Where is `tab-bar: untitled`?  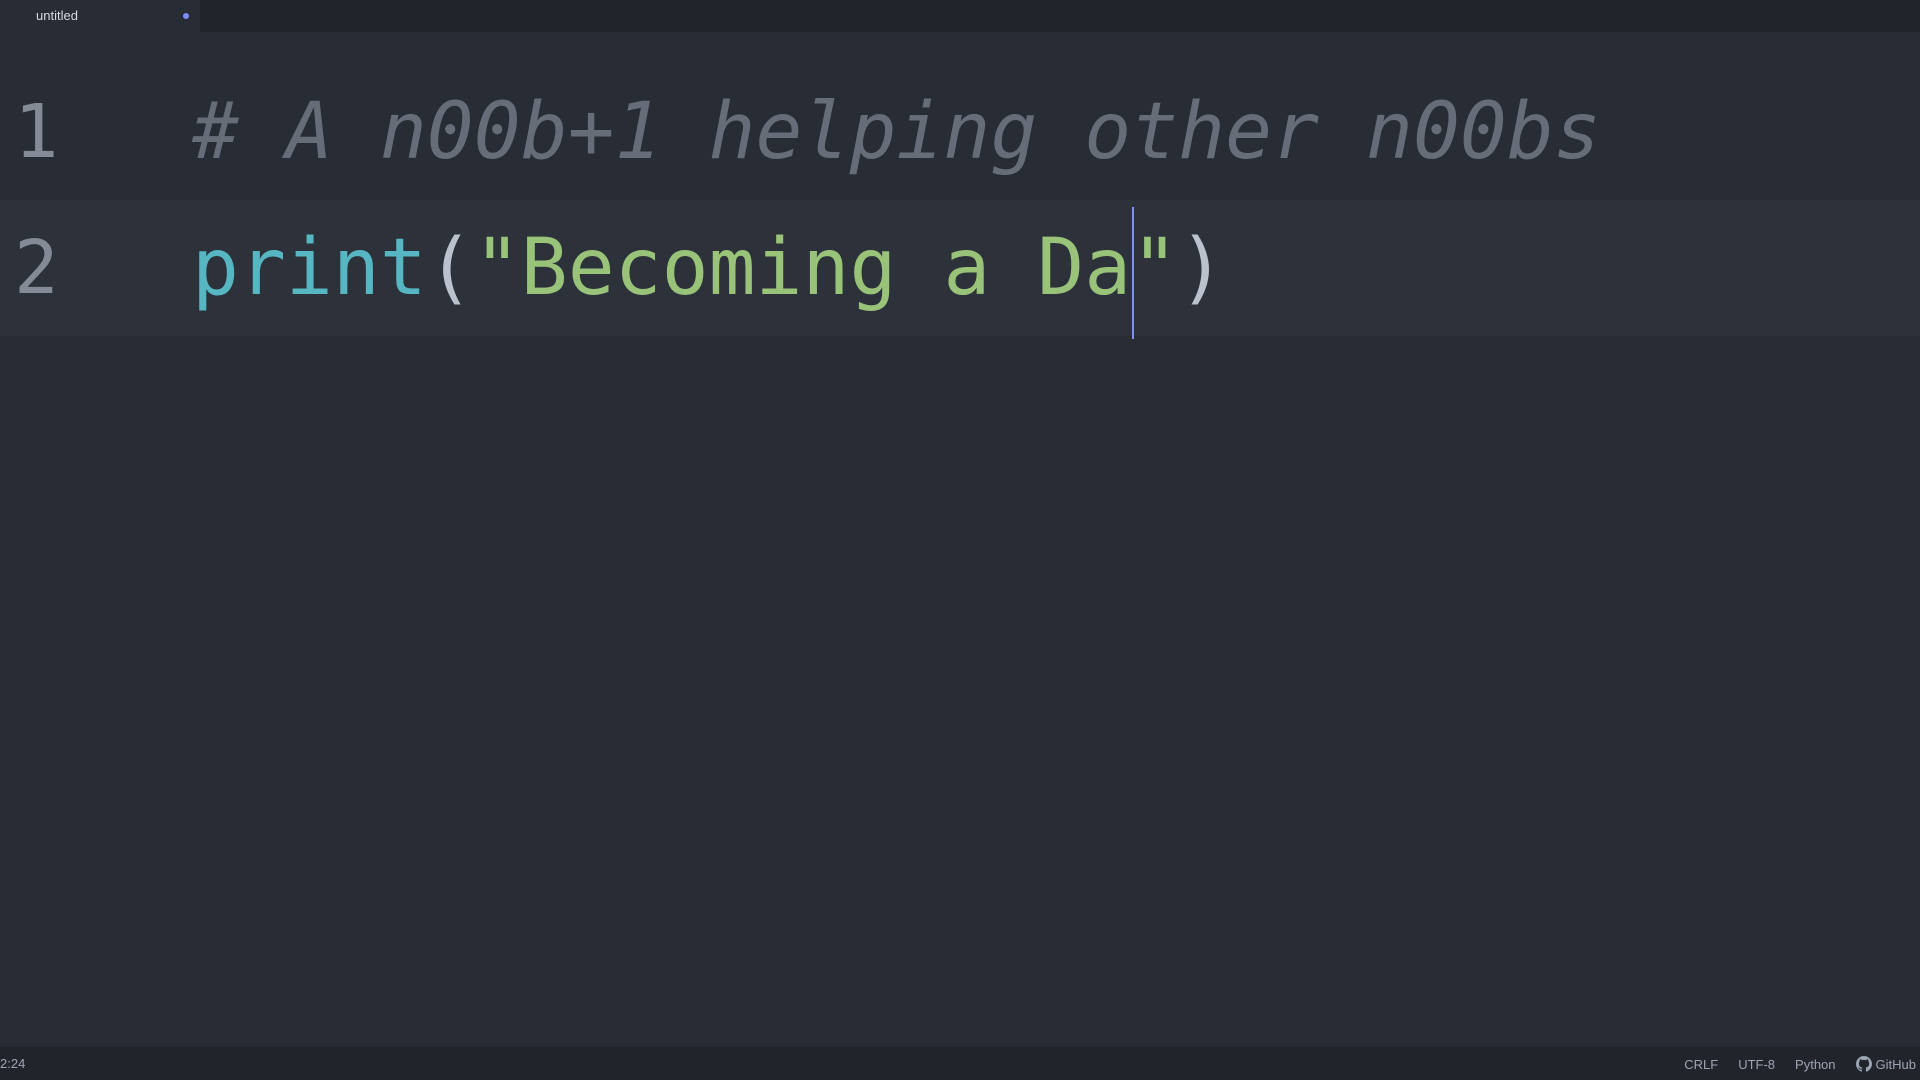 tab-bar: untitled is located at coordinates (960, 16).